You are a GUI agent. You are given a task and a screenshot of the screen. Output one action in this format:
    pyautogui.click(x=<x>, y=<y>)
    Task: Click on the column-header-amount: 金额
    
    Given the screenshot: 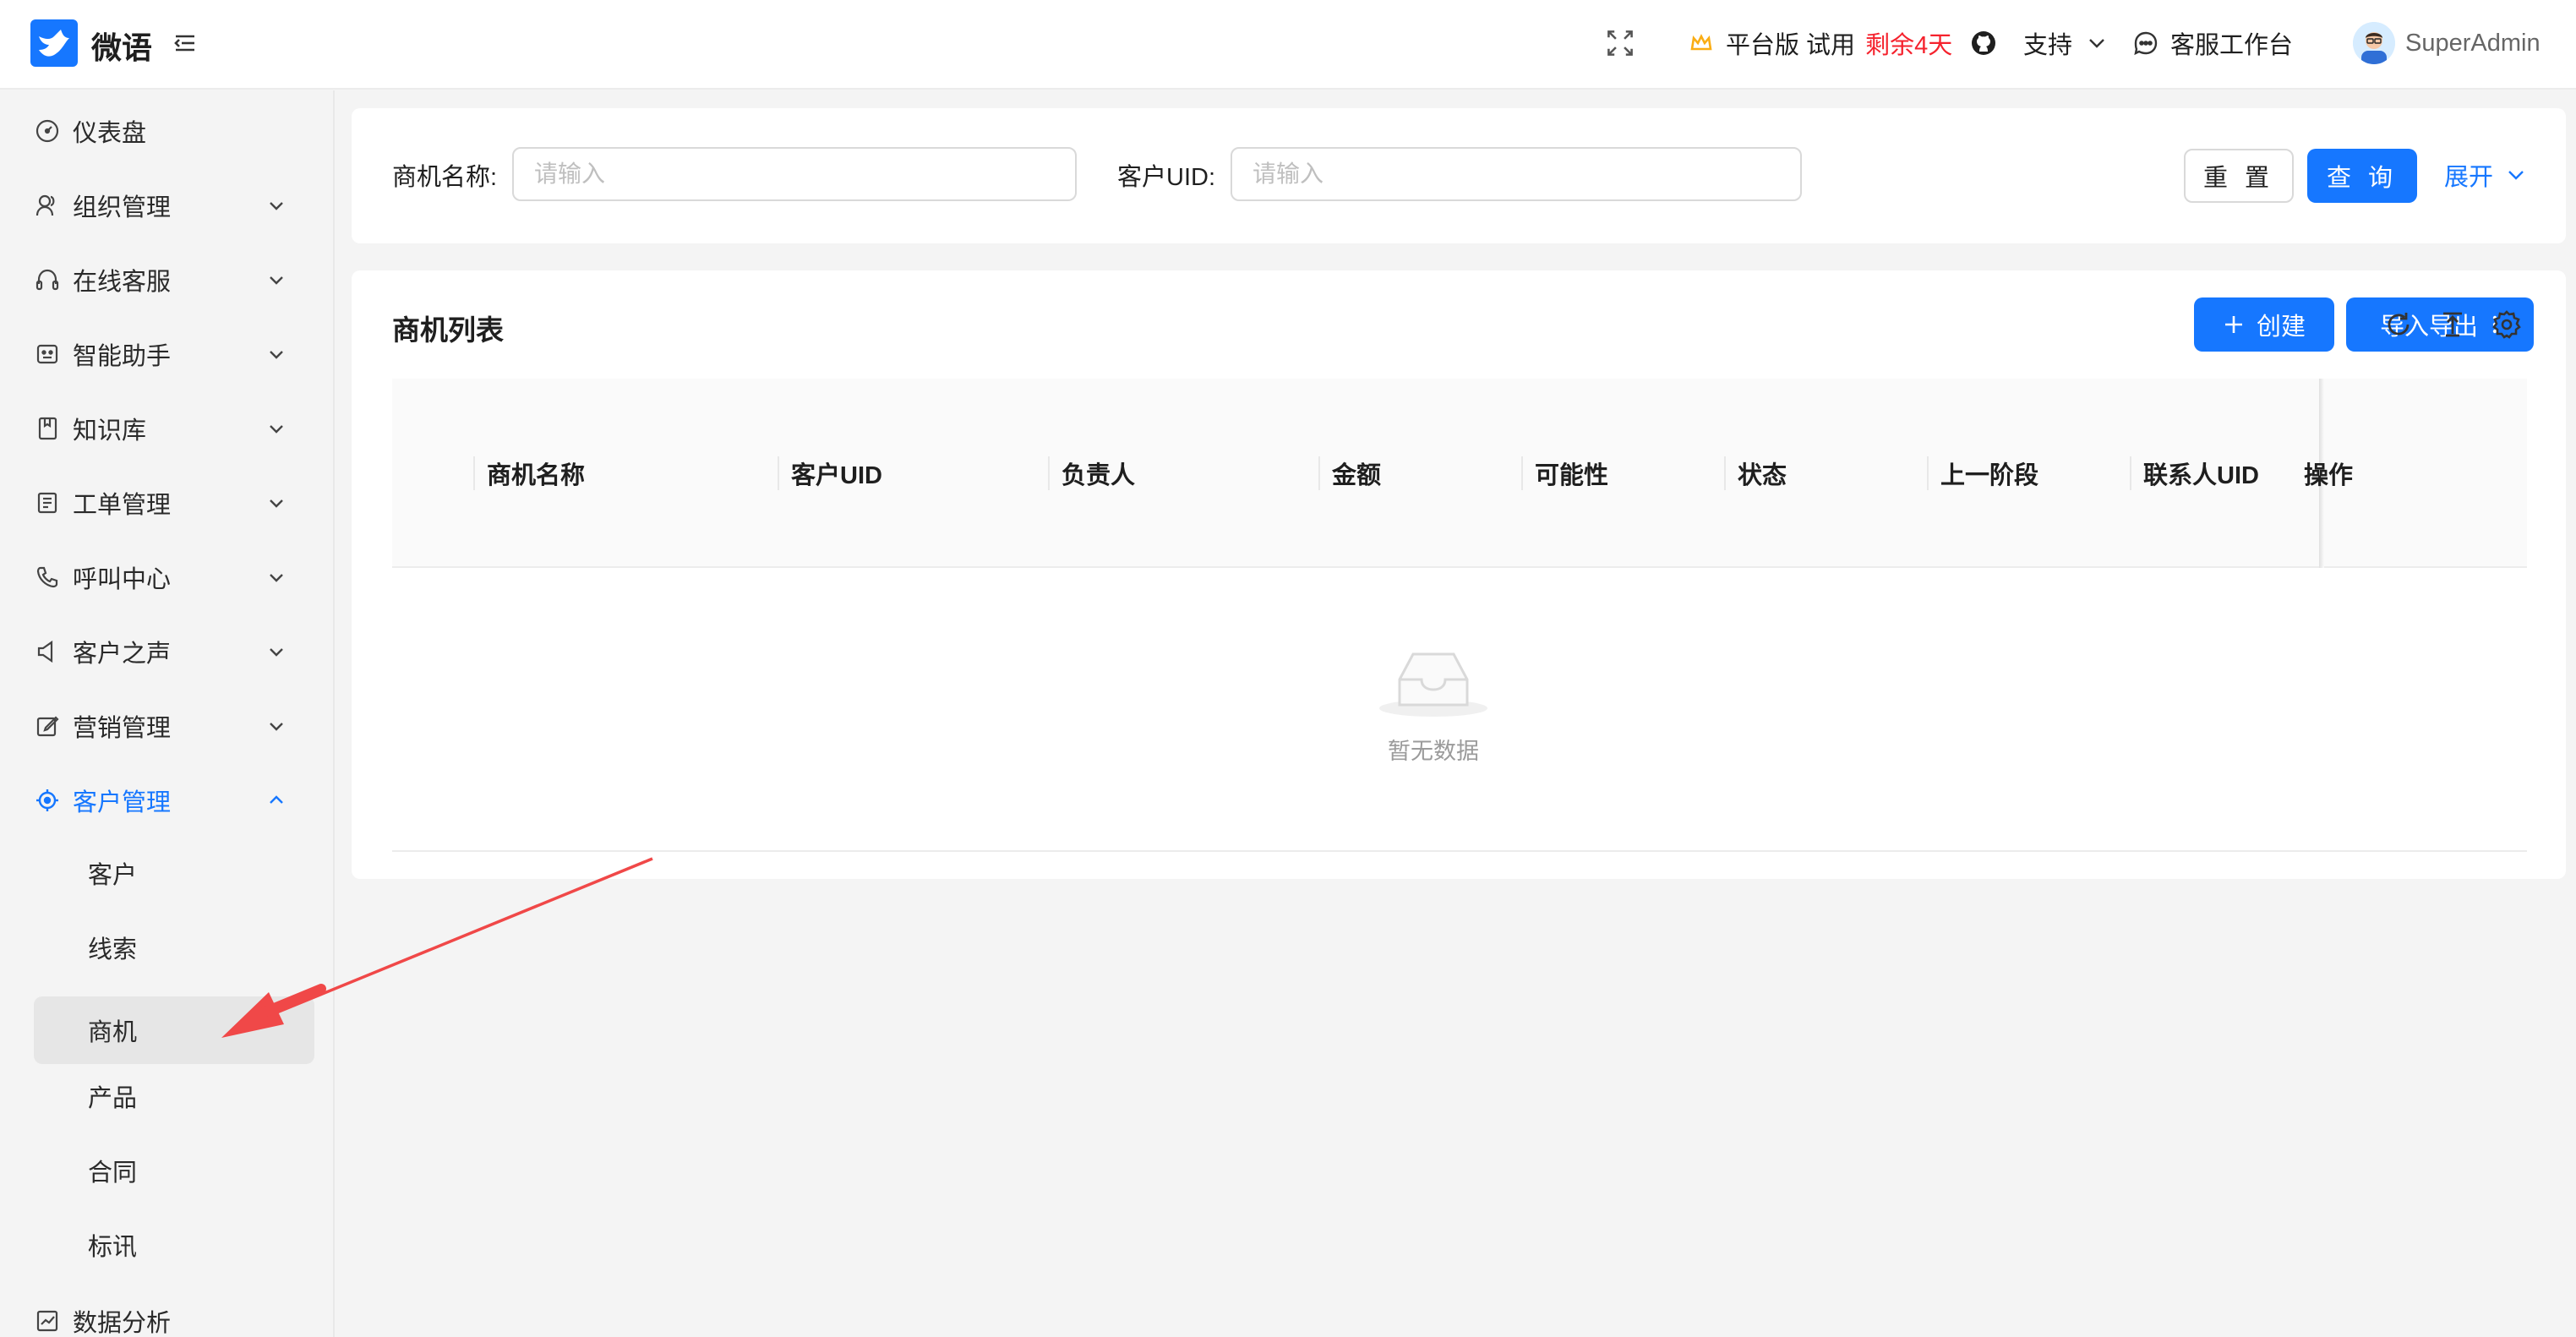 What is the action you would take?
    pyautogui.click(x=1356, y=473)
    